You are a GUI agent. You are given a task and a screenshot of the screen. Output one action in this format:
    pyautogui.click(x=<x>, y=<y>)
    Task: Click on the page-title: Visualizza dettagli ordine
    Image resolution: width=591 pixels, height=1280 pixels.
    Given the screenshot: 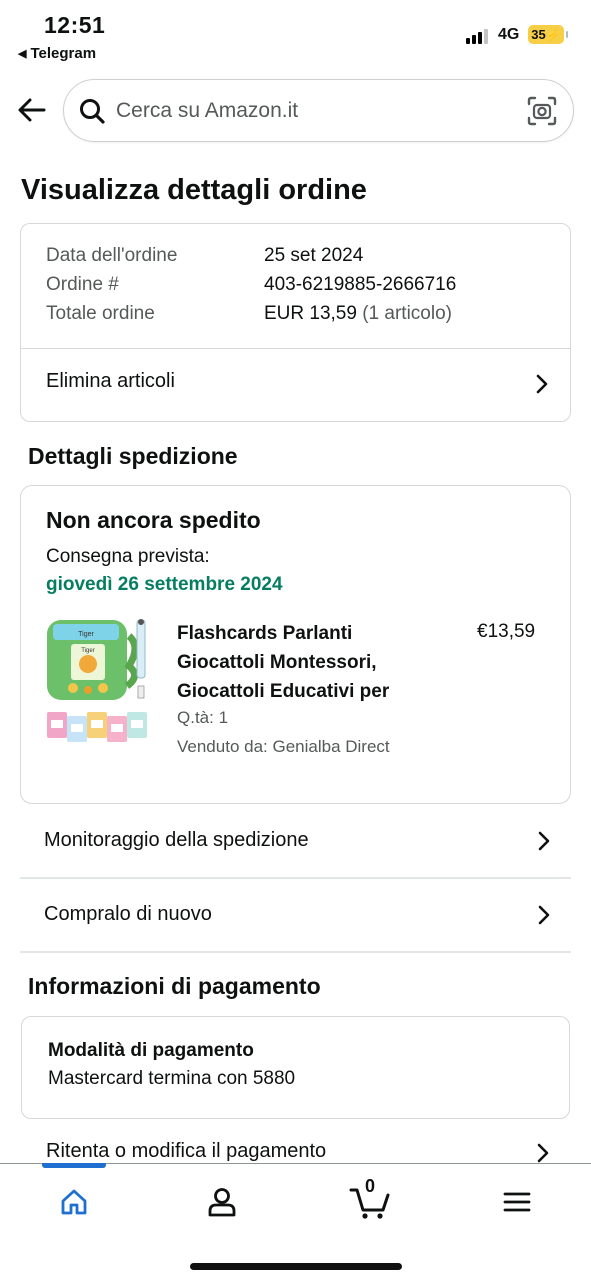 What is the action you would take?
    pyautogui.click(x=194, y=190)
    